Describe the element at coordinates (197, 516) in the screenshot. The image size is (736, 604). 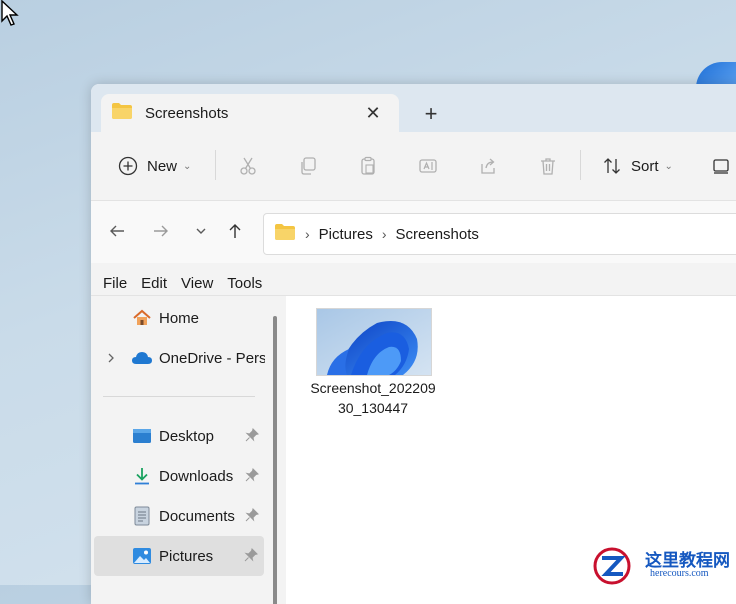
I see `sidebar-item-label: Documents` at that location.